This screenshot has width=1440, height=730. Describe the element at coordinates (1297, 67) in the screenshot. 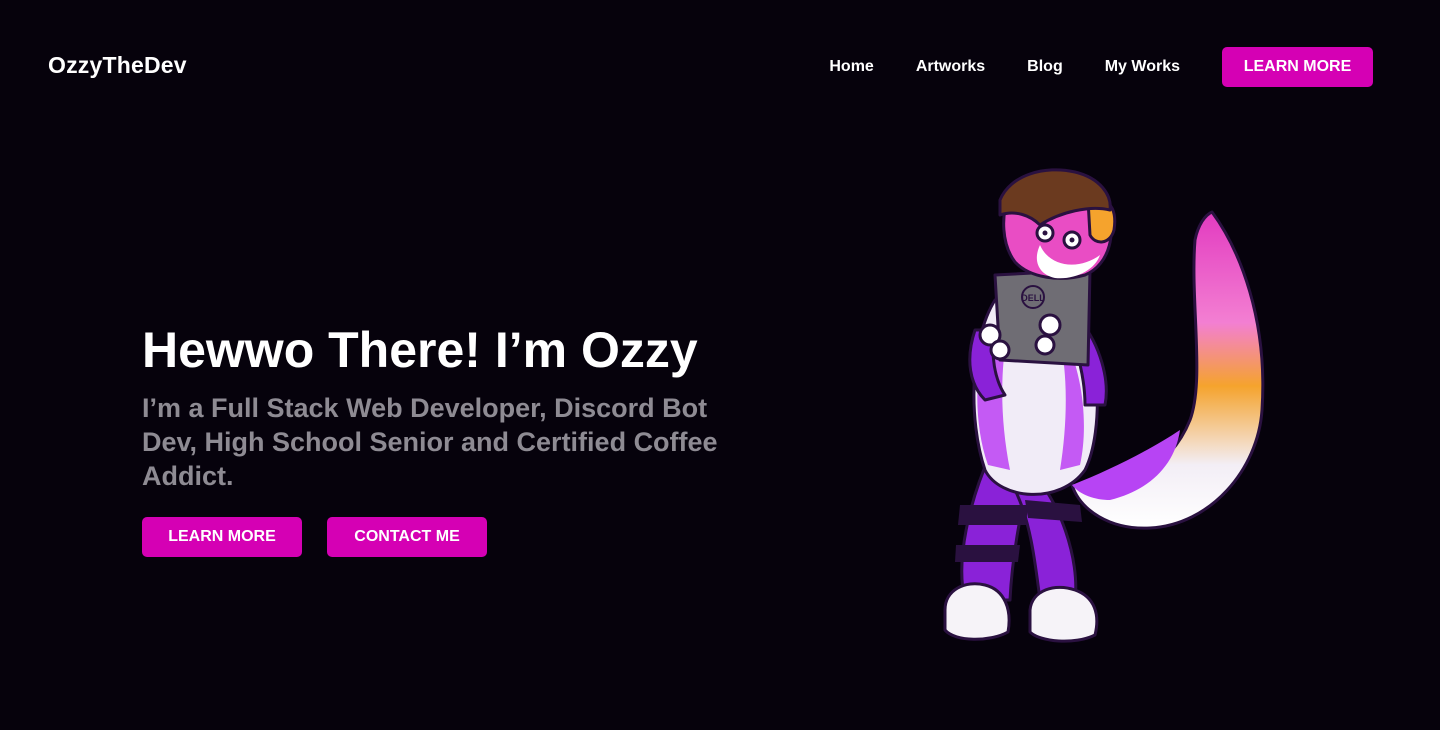

I see `header-learn-more-button: LEARN MORE` at that location.